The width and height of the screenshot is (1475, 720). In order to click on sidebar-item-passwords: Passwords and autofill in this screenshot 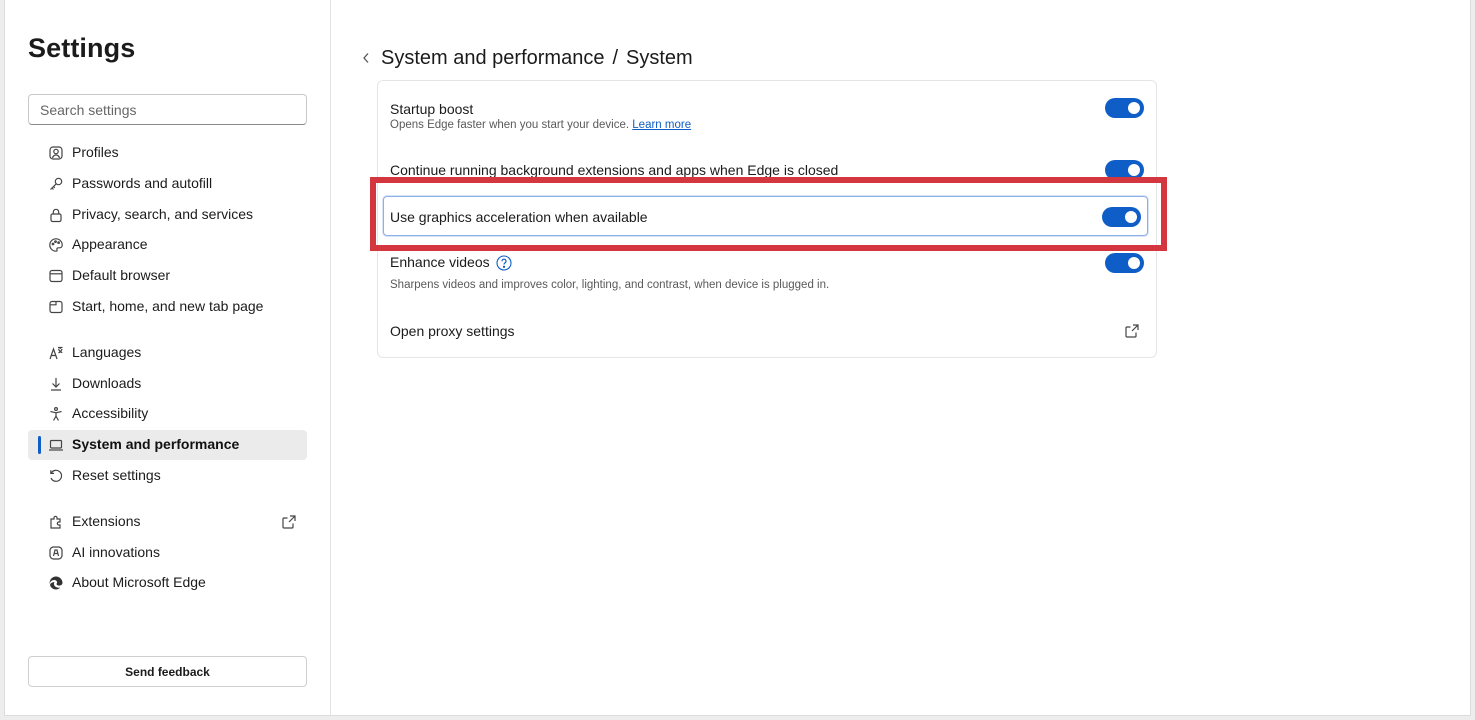, I will do `click(167, 184)`.